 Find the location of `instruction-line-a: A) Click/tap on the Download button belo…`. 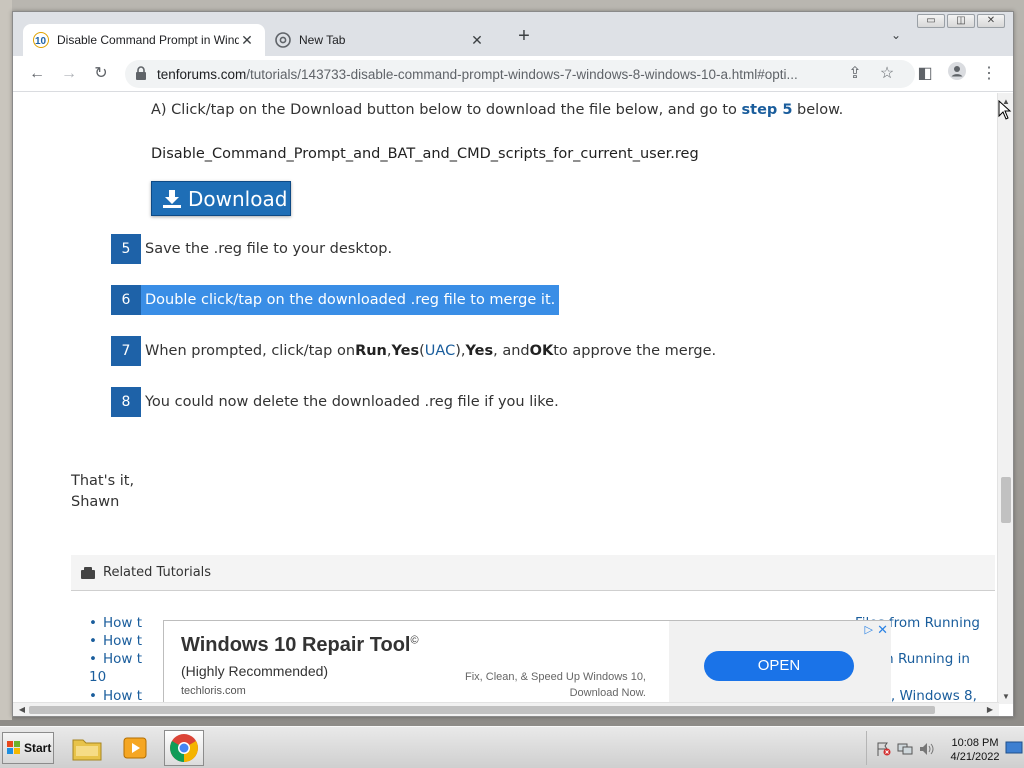

instruction-line-a: A) Click/tap on the Download button belo… is located at coordinates (497, 110).